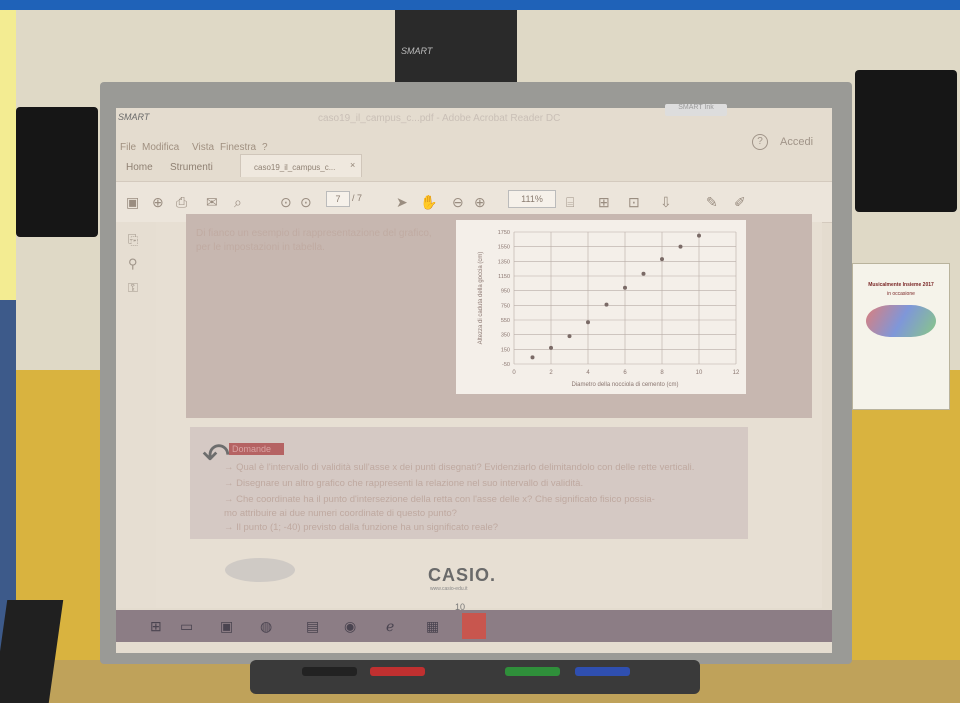 This screenshot has width=960, height=703. What do you see at coordinates (504, 277) in the screenshot?
I see `y-tick-label: 1150` at bounding box center [504, 277].